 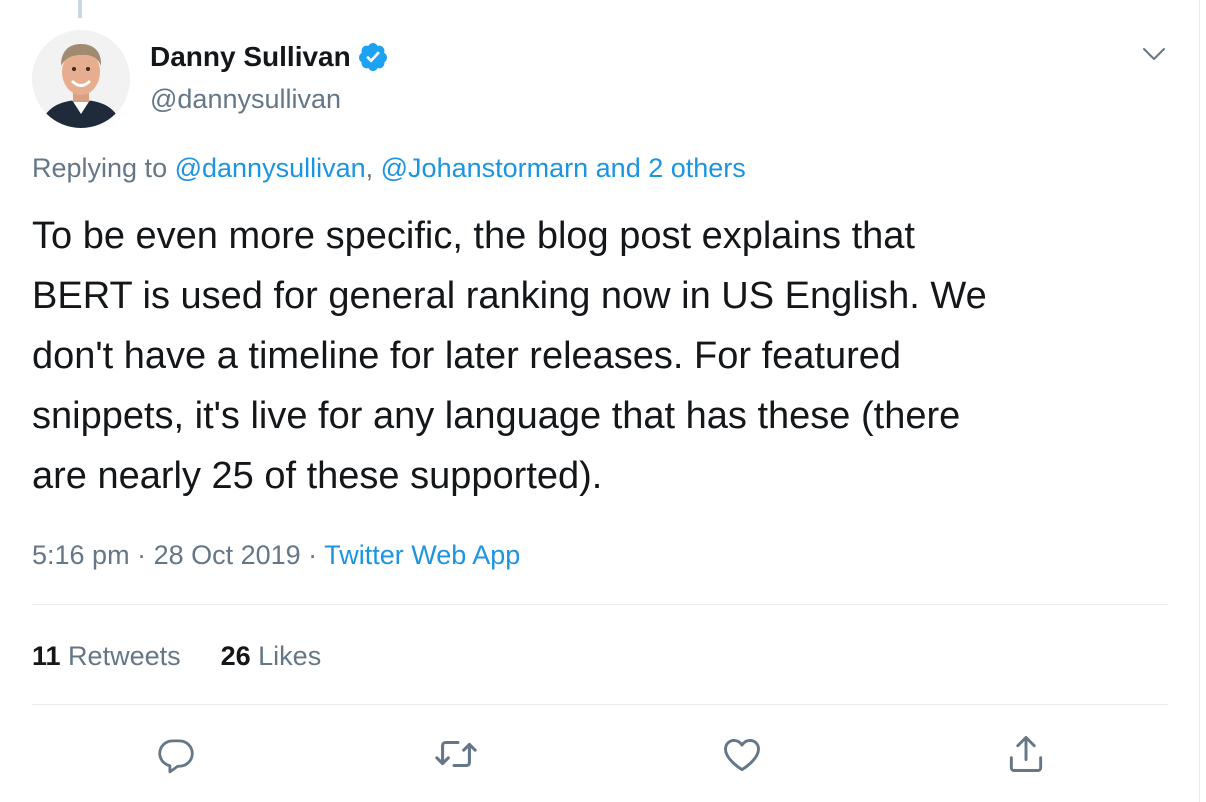 I want to click on retweets-label: Retweets, so click(x=120, y=656).